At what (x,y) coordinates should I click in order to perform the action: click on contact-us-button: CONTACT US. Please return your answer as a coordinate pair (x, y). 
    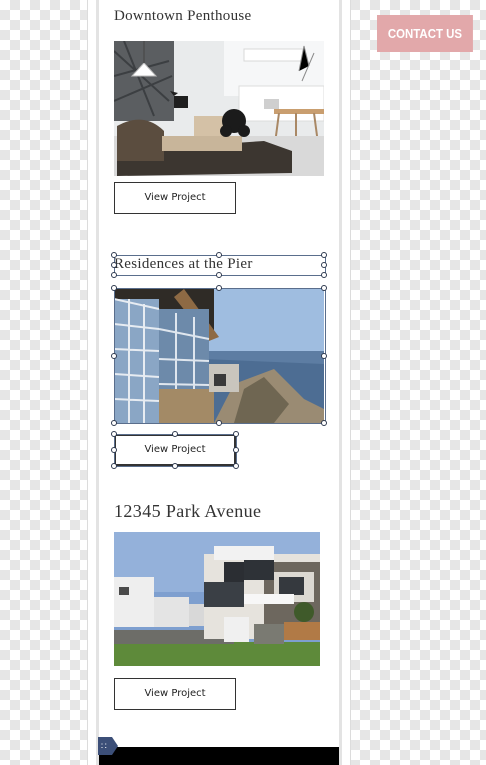
    Looking at the image, I should click on (425, 33).